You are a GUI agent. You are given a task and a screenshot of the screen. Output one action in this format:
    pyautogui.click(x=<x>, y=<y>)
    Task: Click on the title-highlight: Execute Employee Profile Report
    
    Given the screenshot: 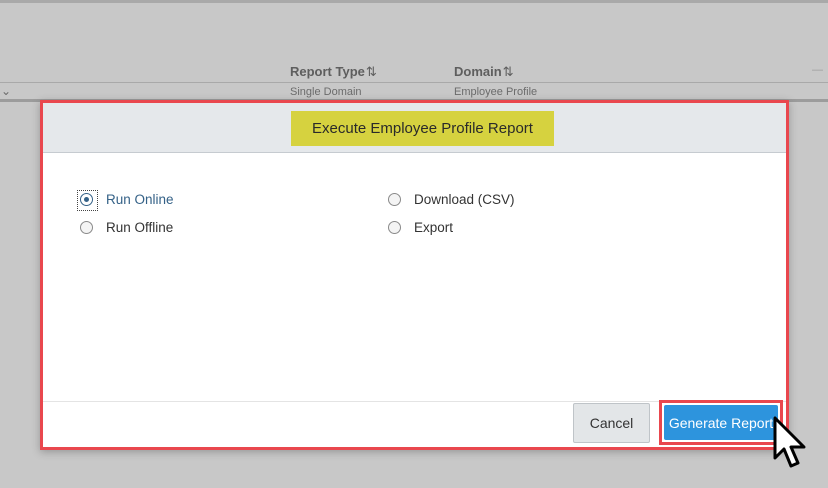 What is the action you would take?
    pyautogui.click(x=422, y=128)
    